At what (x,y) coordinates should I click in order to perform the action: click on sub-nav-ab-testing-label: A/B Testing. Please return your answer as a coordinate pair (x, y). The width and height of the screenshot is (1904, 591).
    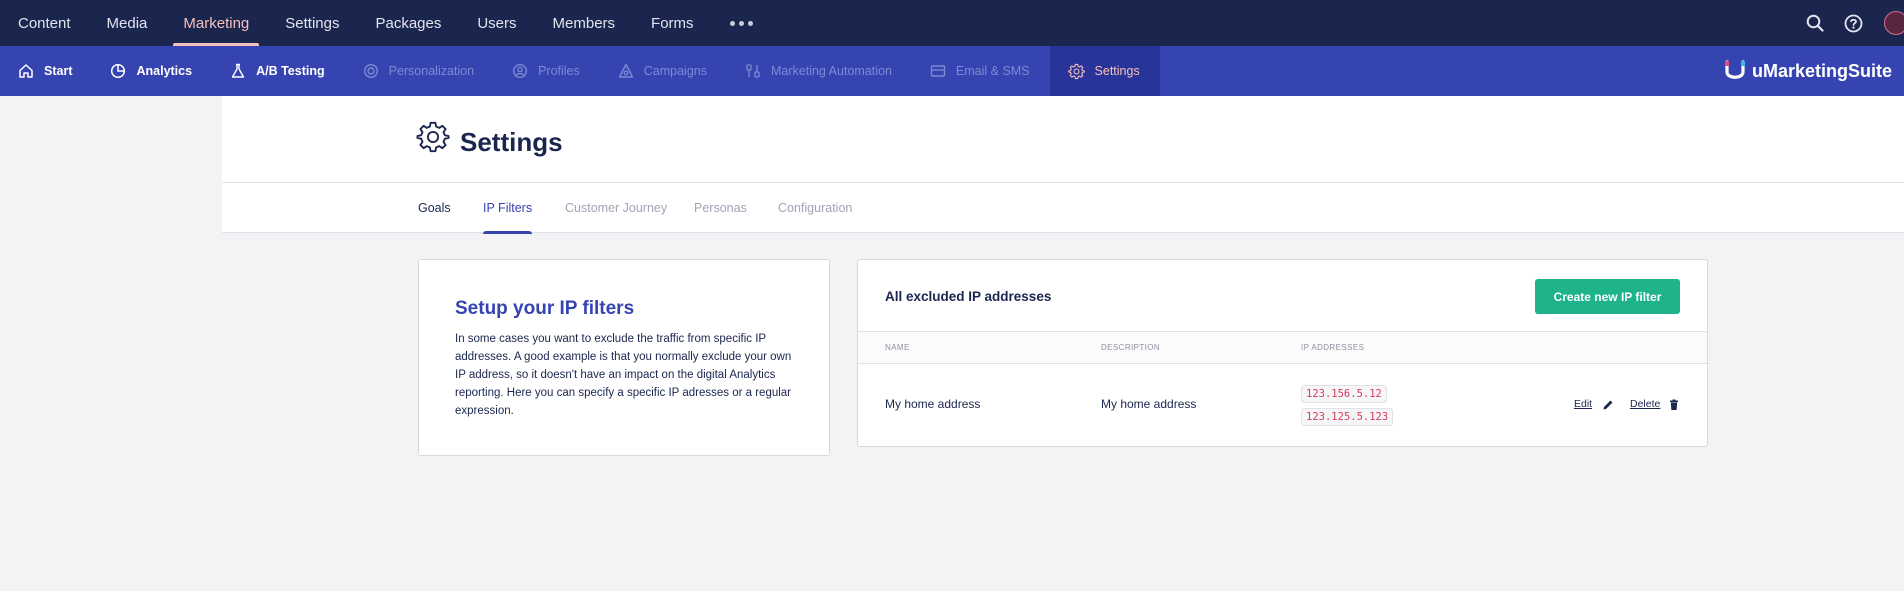
    Looking at the image, I should click on (290, 71).